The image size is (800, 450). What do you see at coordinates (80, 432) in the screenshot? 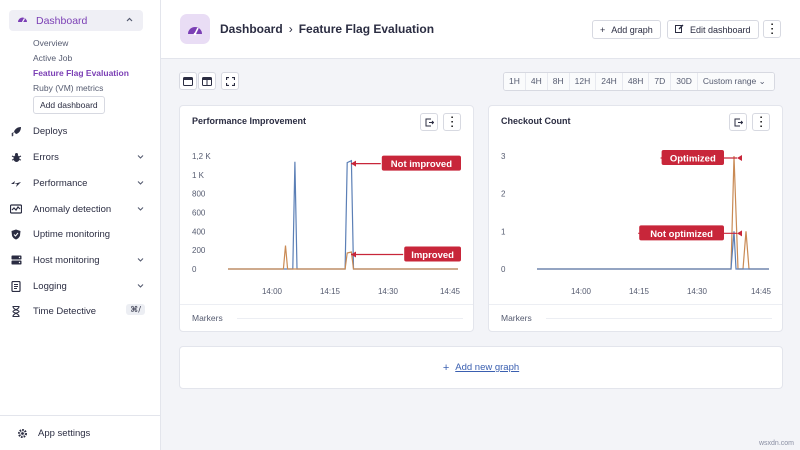
I see `app-settings-link: App settings` at bounding box center [80, 432].